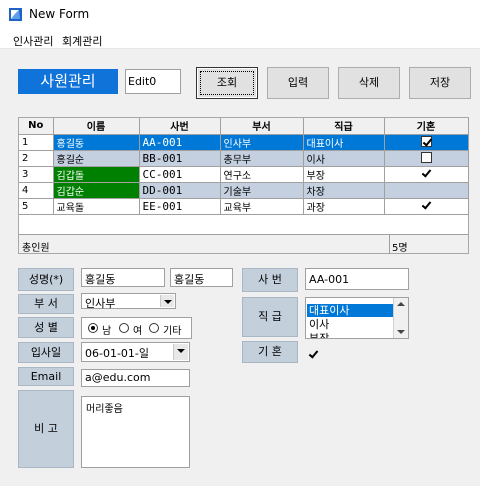  I want to click on cell-no: 4, so click(36, 190).